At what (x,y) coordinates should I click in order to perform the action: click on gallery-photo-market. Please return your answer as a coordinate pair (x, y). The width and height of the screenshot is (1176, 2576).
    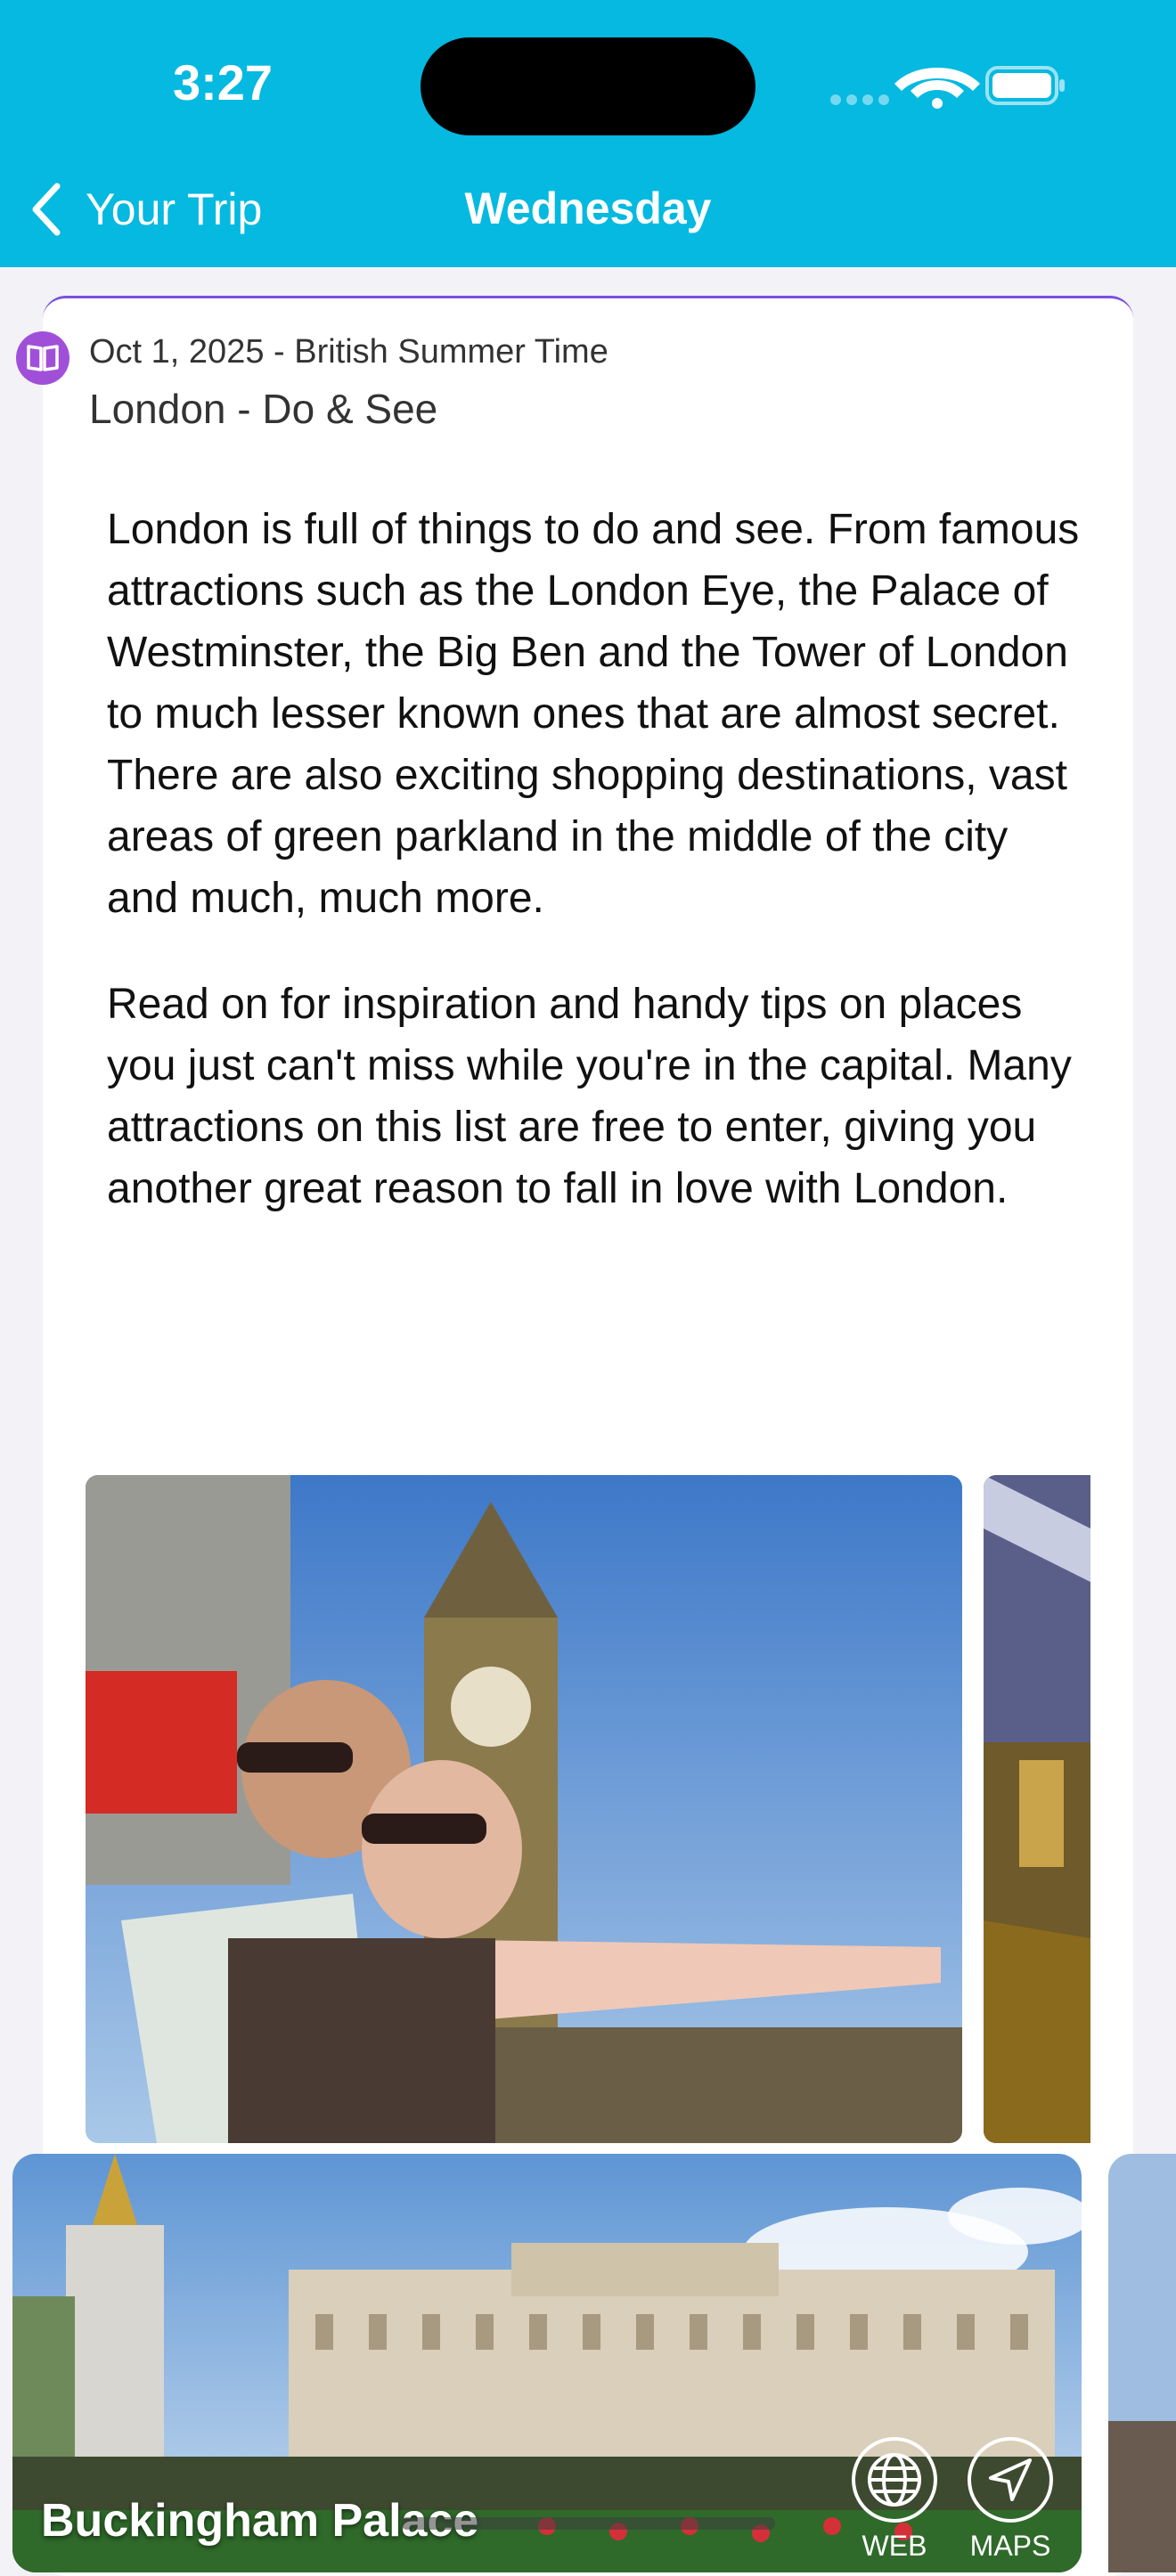
    Looking at the image, I should click on (1037, 1809).